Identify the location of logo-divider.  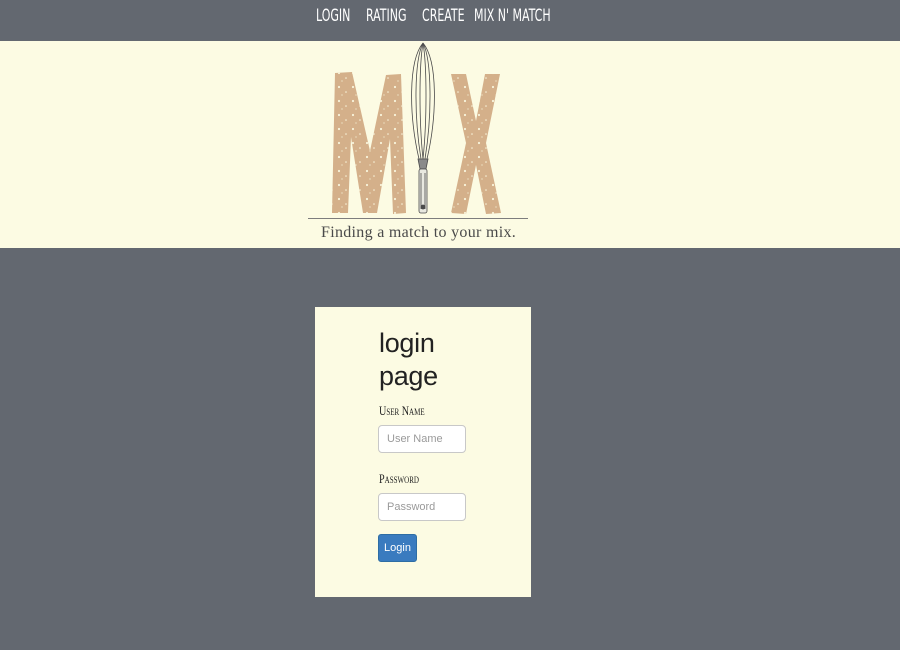
(418, 218).